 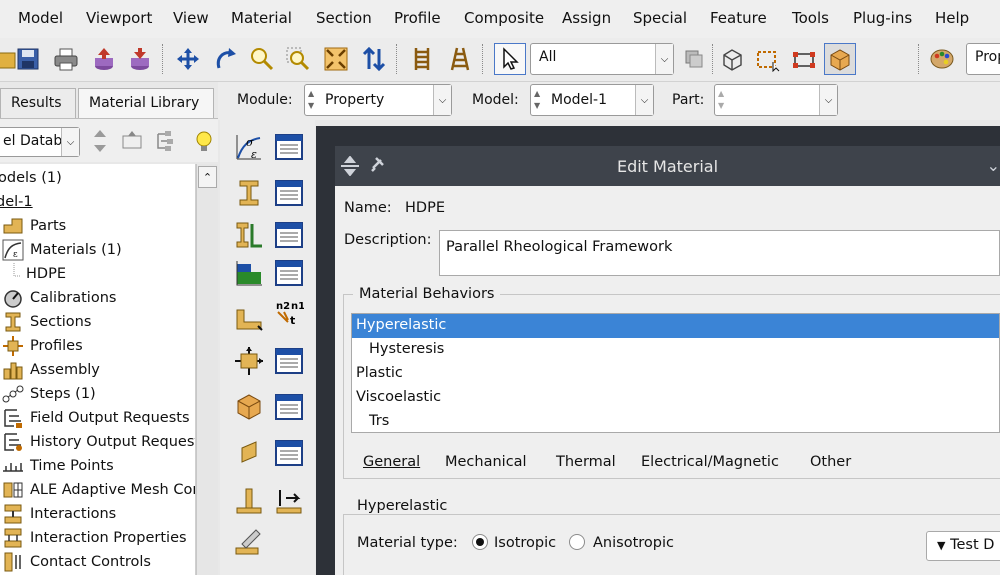 What do you see at coordinates (98, 490) in the screenshot?
I see `tree-item-ale-mesh: ALE Adaptive Mesh Con` at bounding box center [98, 490].